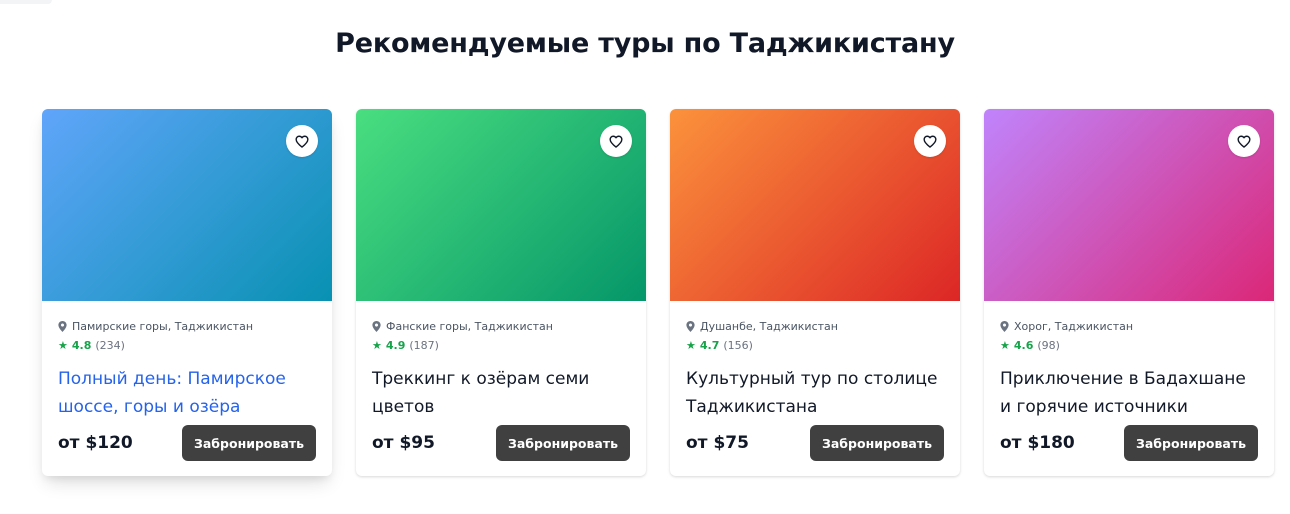  Describe the element at coordinates (645, 43) in the screenshot. I see `section-title: Рекомендуемые туры по Таджикистану` at that location.